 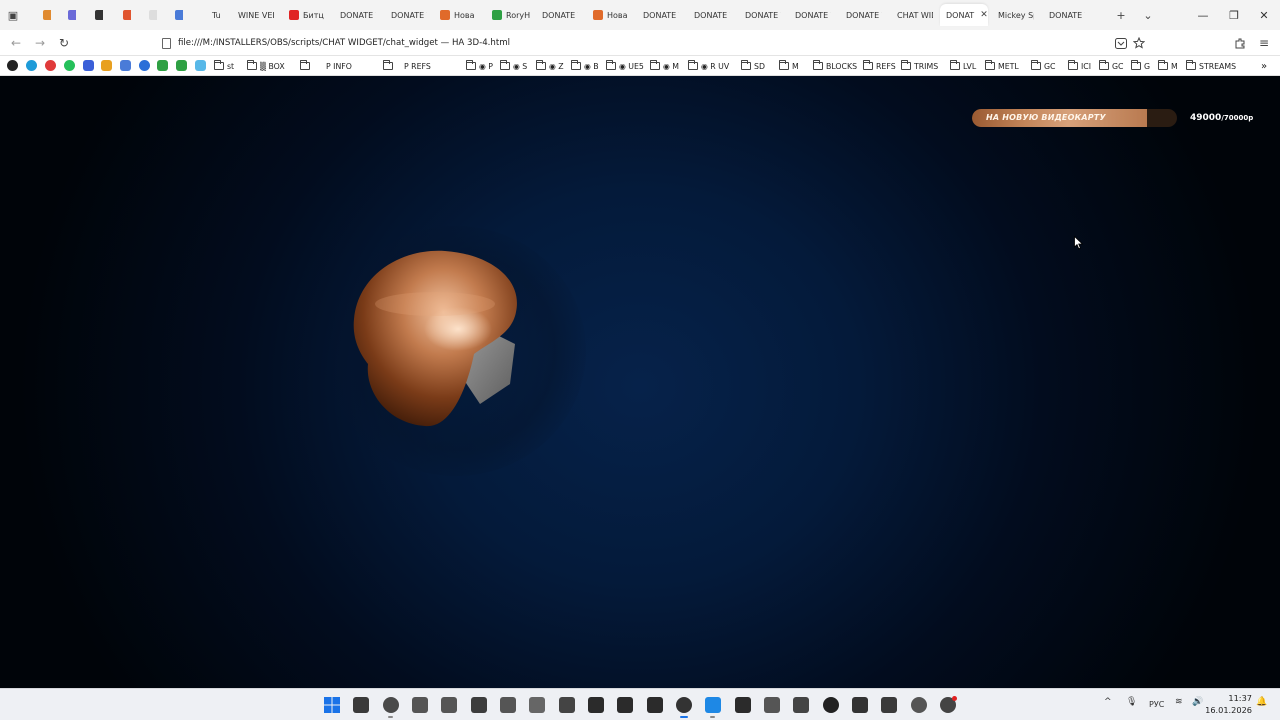 I want to click on bookmark-folder: REFS, so click(x=879, y=66).